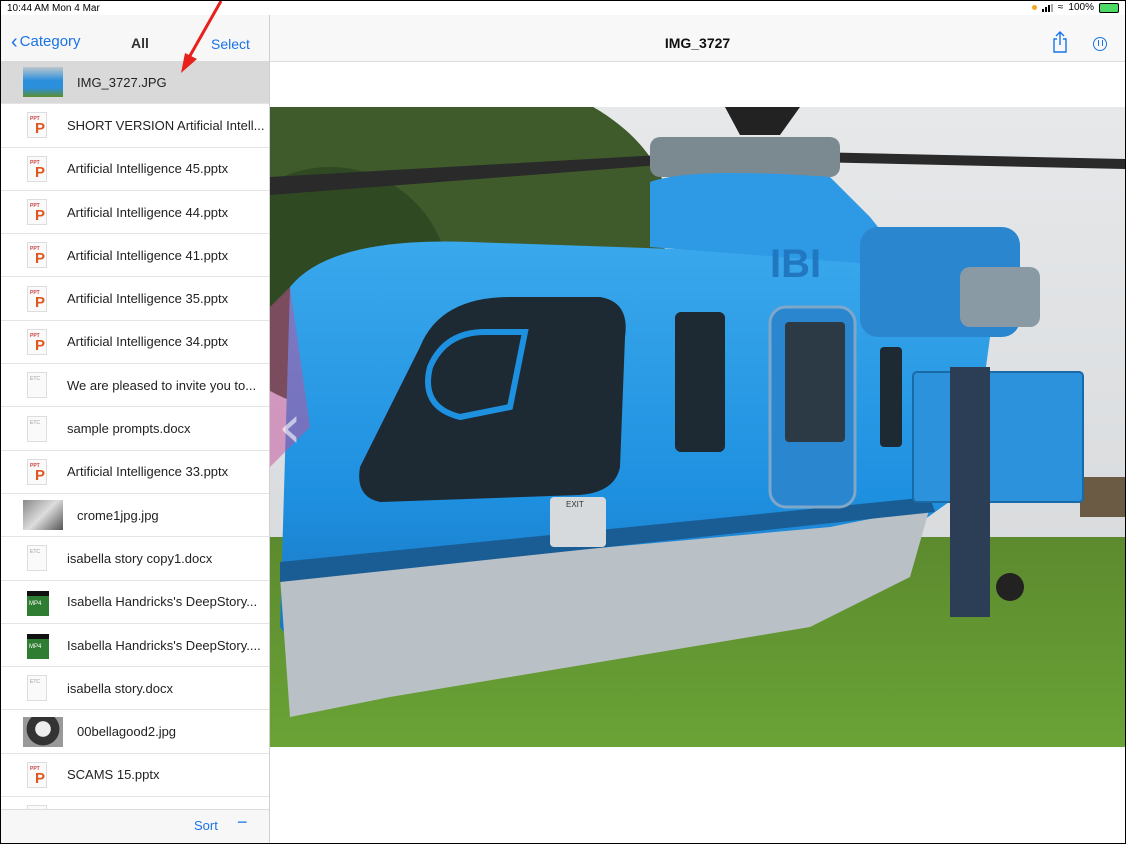  What do you see at coordinates (127, 732) in the screenshot?
I see `file-name: 00bellagood2.jpg` at bounding box center [127, 732].